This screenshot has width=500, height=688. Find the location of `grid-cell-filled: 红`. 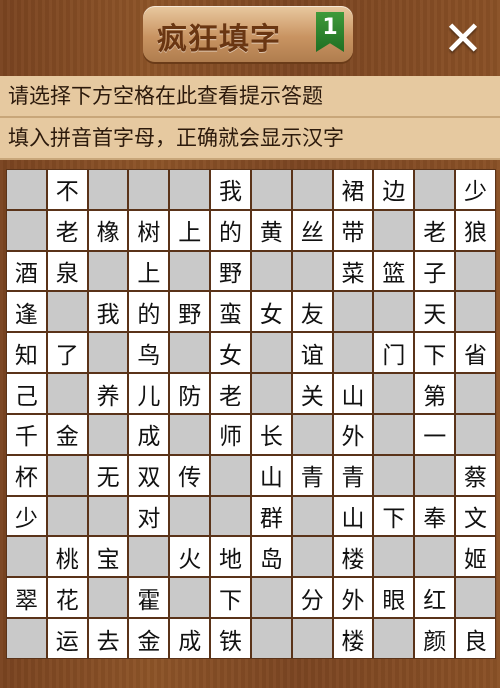

grid-cell-filled: 红 is located at coordinates (435, 598).